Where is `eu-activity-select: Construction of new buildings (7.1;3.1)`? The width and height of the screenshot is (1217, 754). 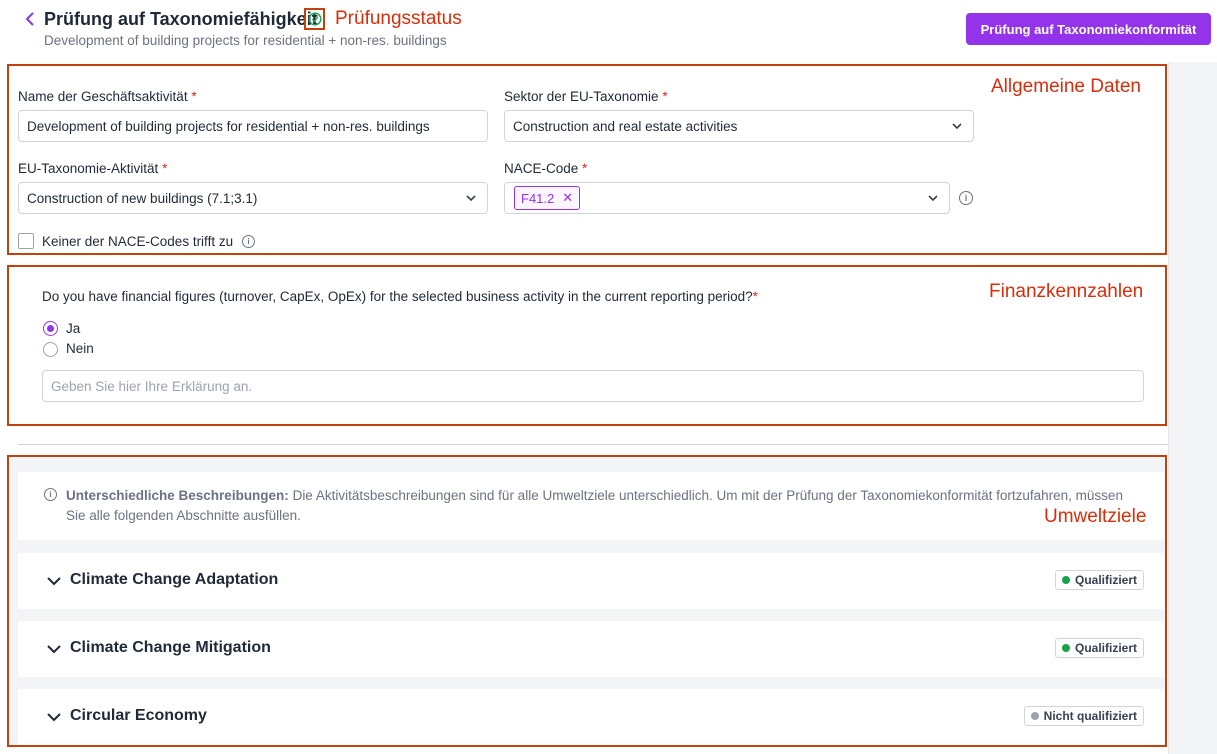
eu-activity-select: Construction of new buildings (7.1;3.1) is located at coordinates (253, 198).